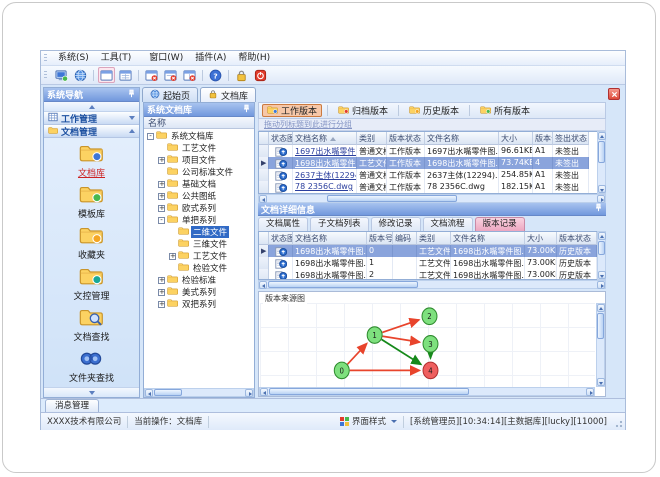  I want to click on message-panel-tab: 消息管理, so click(72, 405).